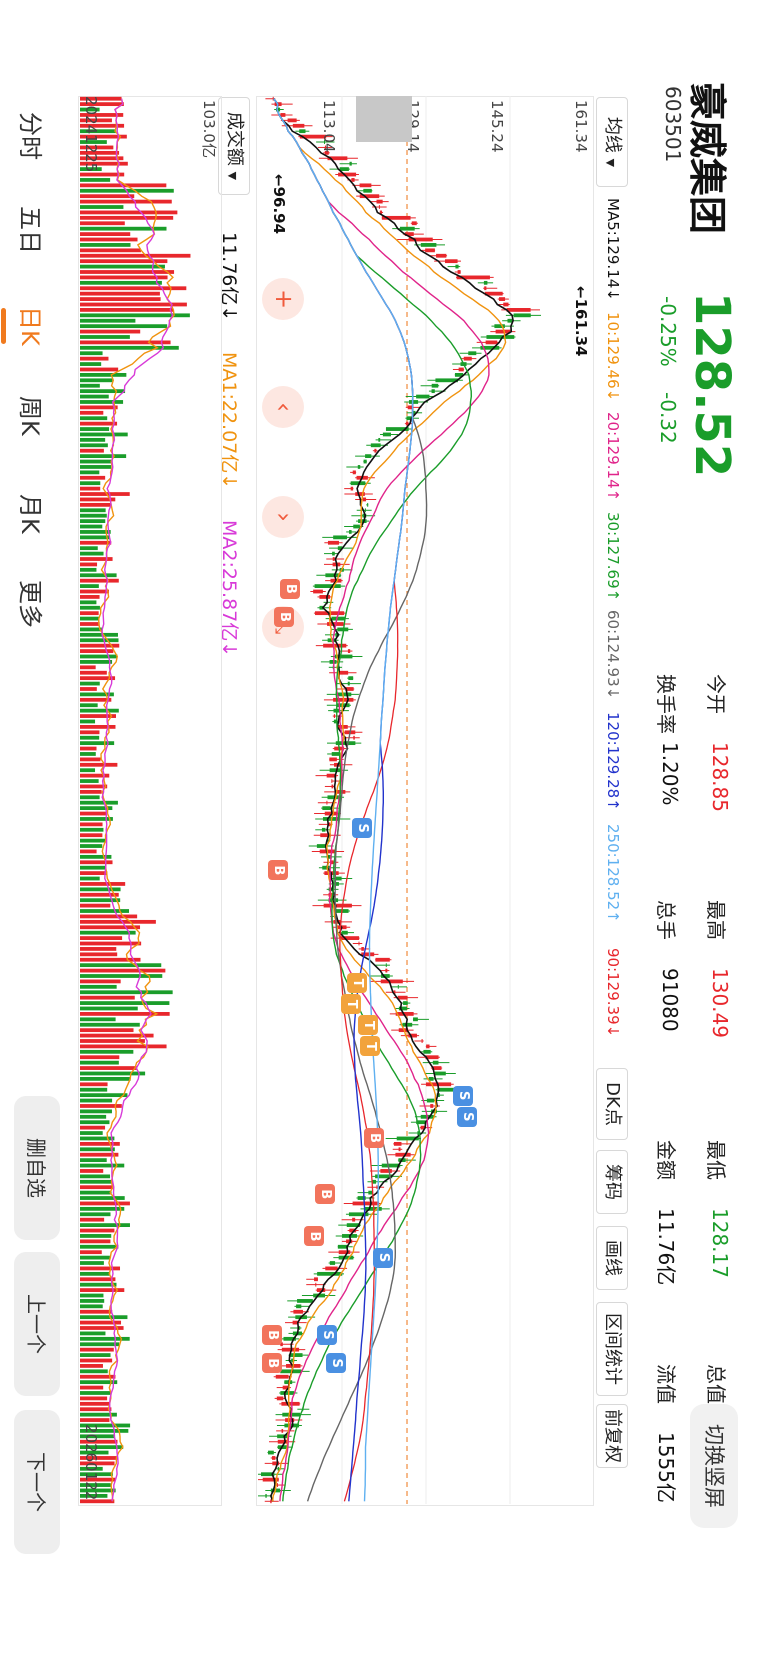 The image size is (768, 1670). Describe the element at coordinates (613, 873) in the screenshot. I see `ma-value-6: 250:128.52↑` at that location.